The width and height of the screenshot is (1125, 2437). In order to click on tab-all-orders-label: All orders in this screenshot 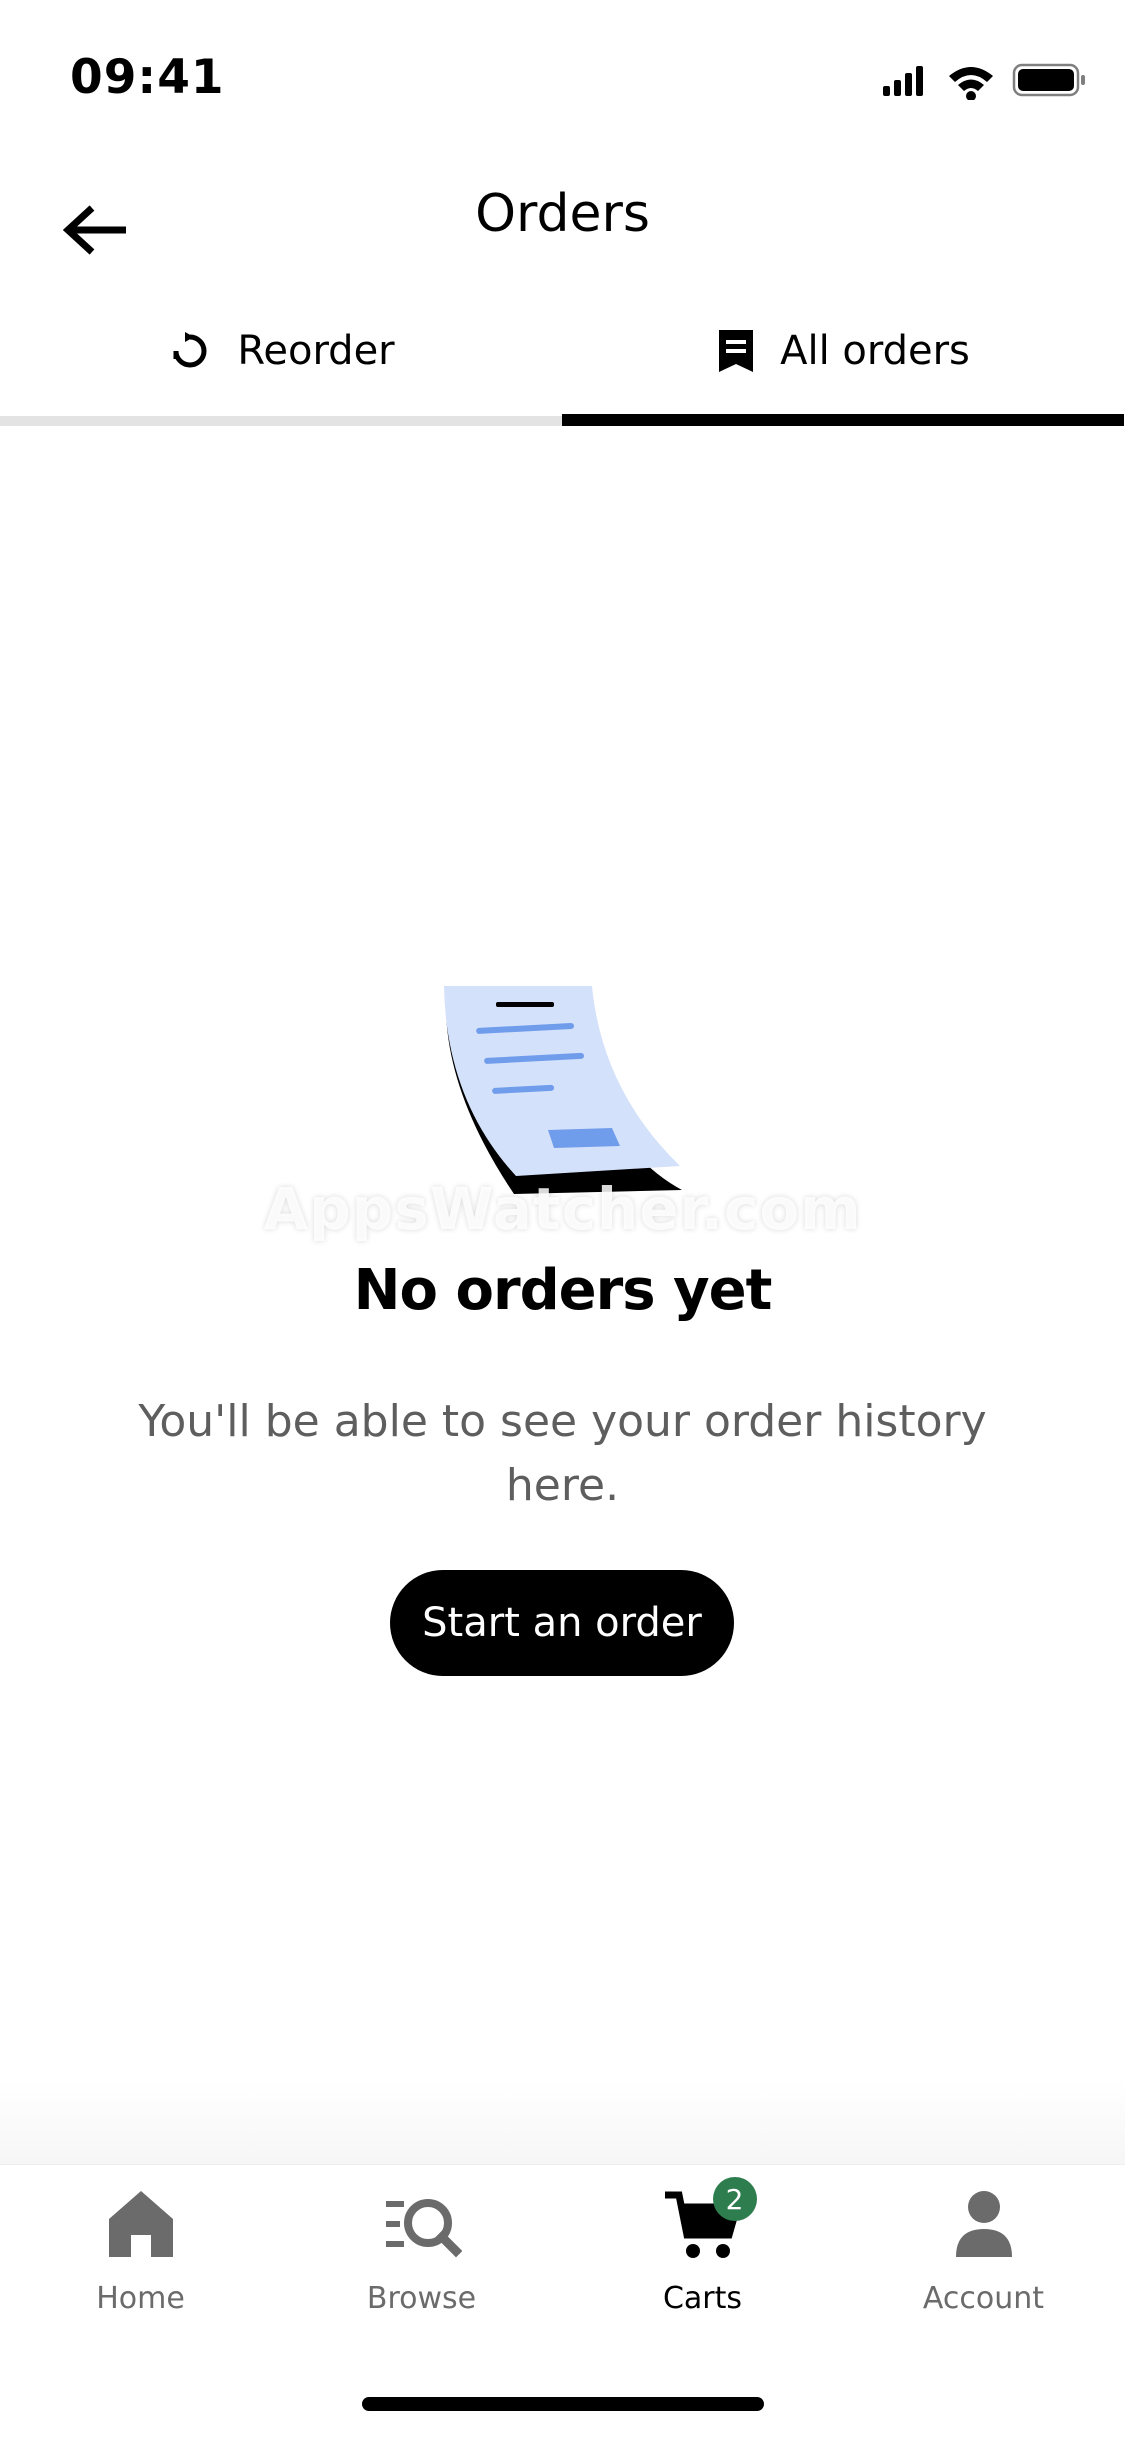, I will do `click(875, 351)`.